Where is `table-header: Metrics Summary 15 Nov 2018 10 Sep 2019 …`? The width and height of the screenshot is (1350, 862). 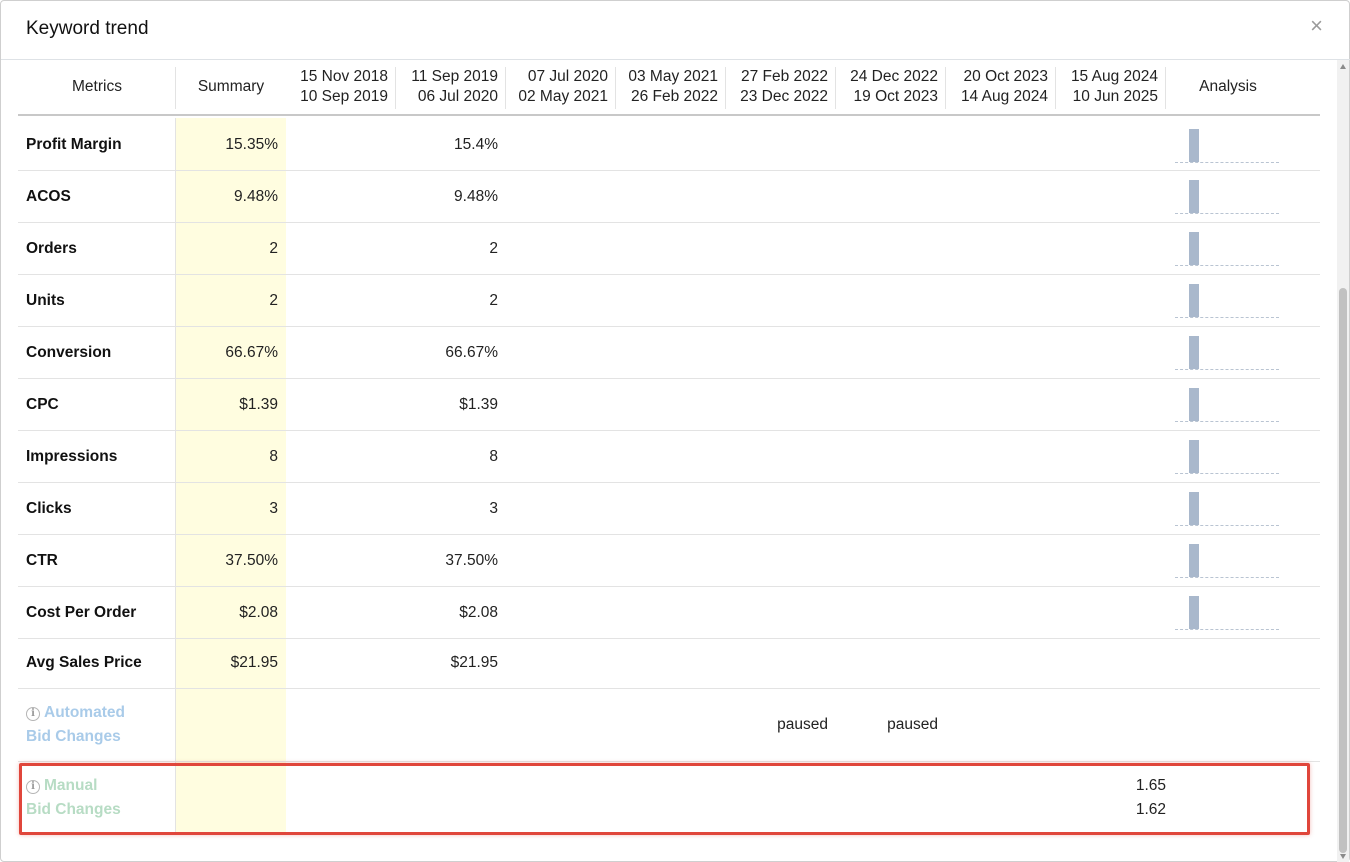 table-header: Metrics Summary 15 Nov 2018 10 Sep 2019 … is located at coordinates (669, 88).